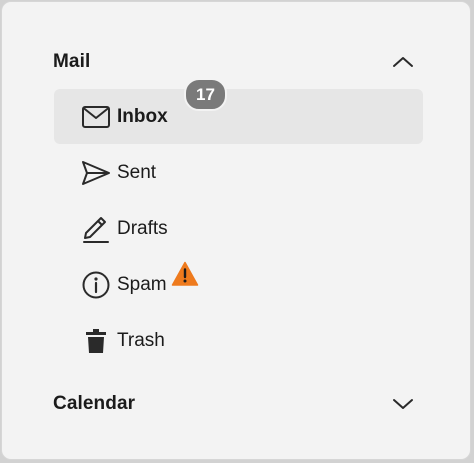 This screenshot has height=463, width=474. Describe the element at coordinates (238, 111) in the screenshot. I see `nav-item-inbox: Inbox 17` at that location.